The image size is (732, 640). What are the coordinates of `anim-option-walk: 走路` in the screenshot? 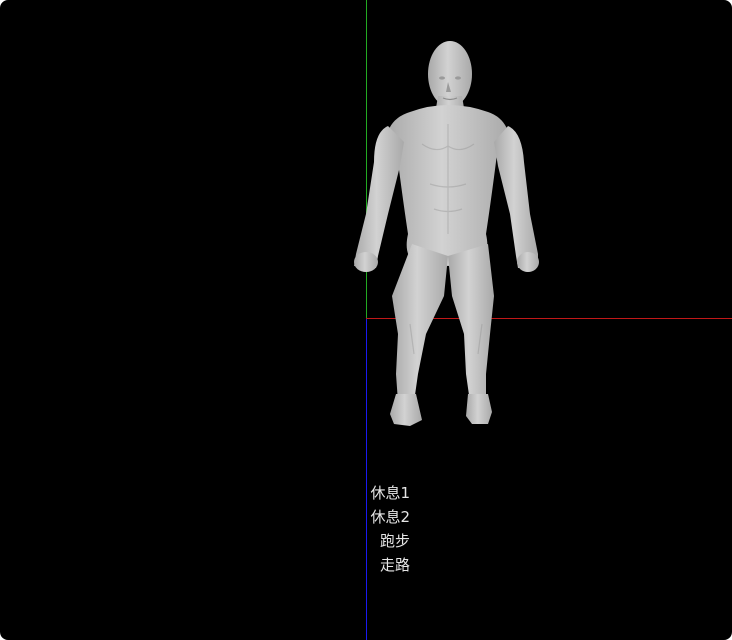 It's located at (395, 565).